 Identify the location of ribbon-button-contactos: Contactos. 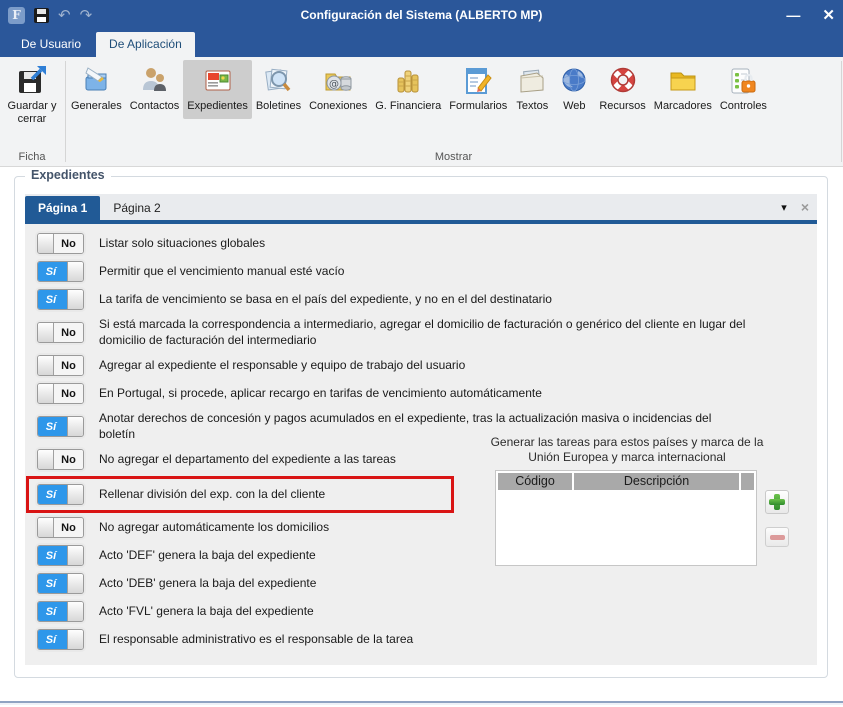
(155, 89).